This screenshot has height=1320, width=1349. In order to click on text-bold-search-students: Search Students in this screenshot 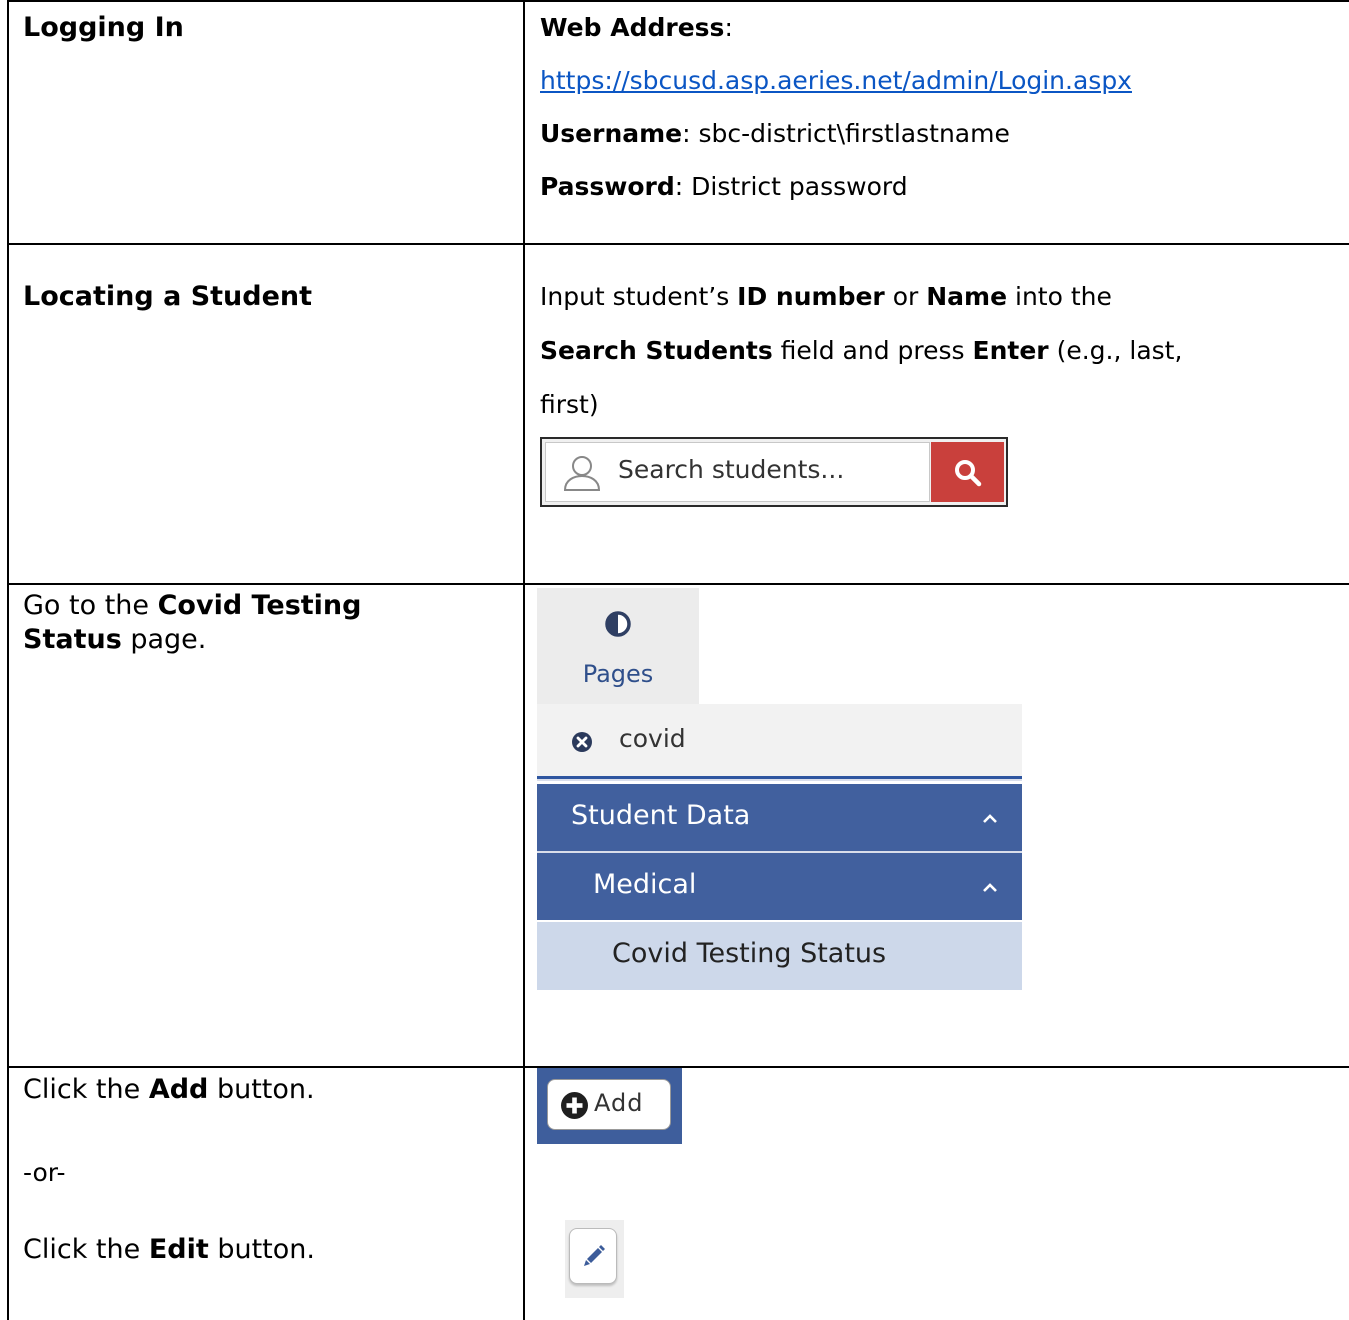, I will do `click(656, 350)`.